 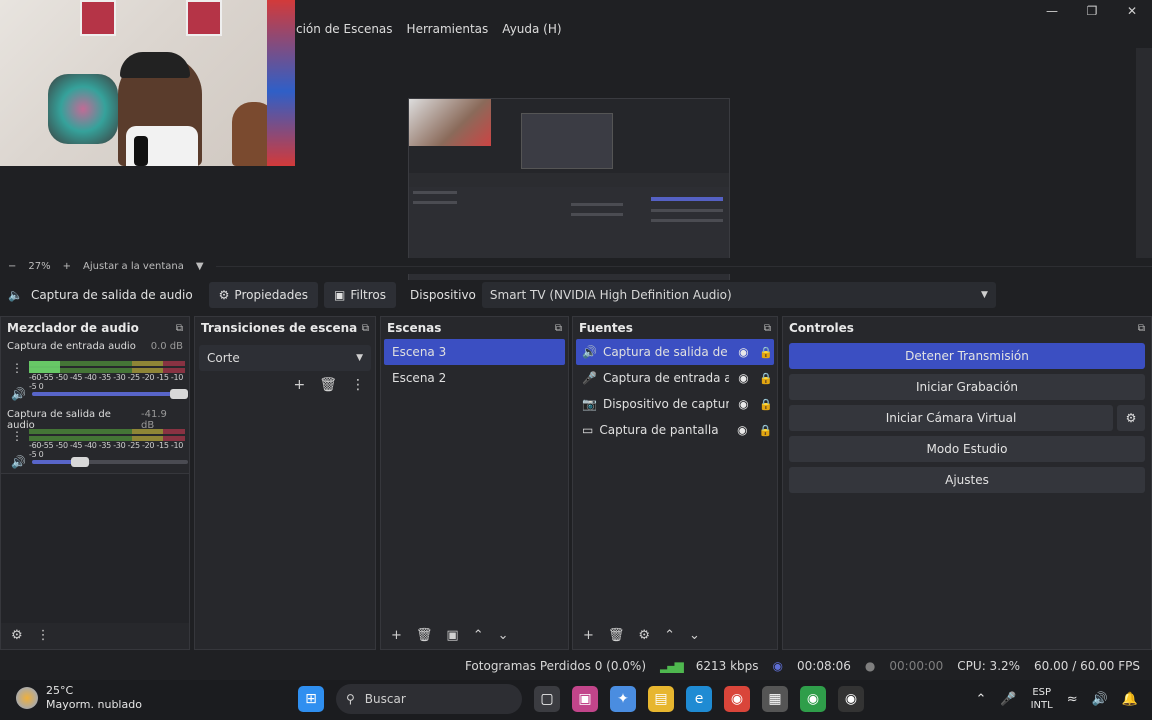 What do you see at coordinates (95, 635) in the screenshot?
I see `mixer-footer: ⚙ ⋮` at bounding box center [95, 635].